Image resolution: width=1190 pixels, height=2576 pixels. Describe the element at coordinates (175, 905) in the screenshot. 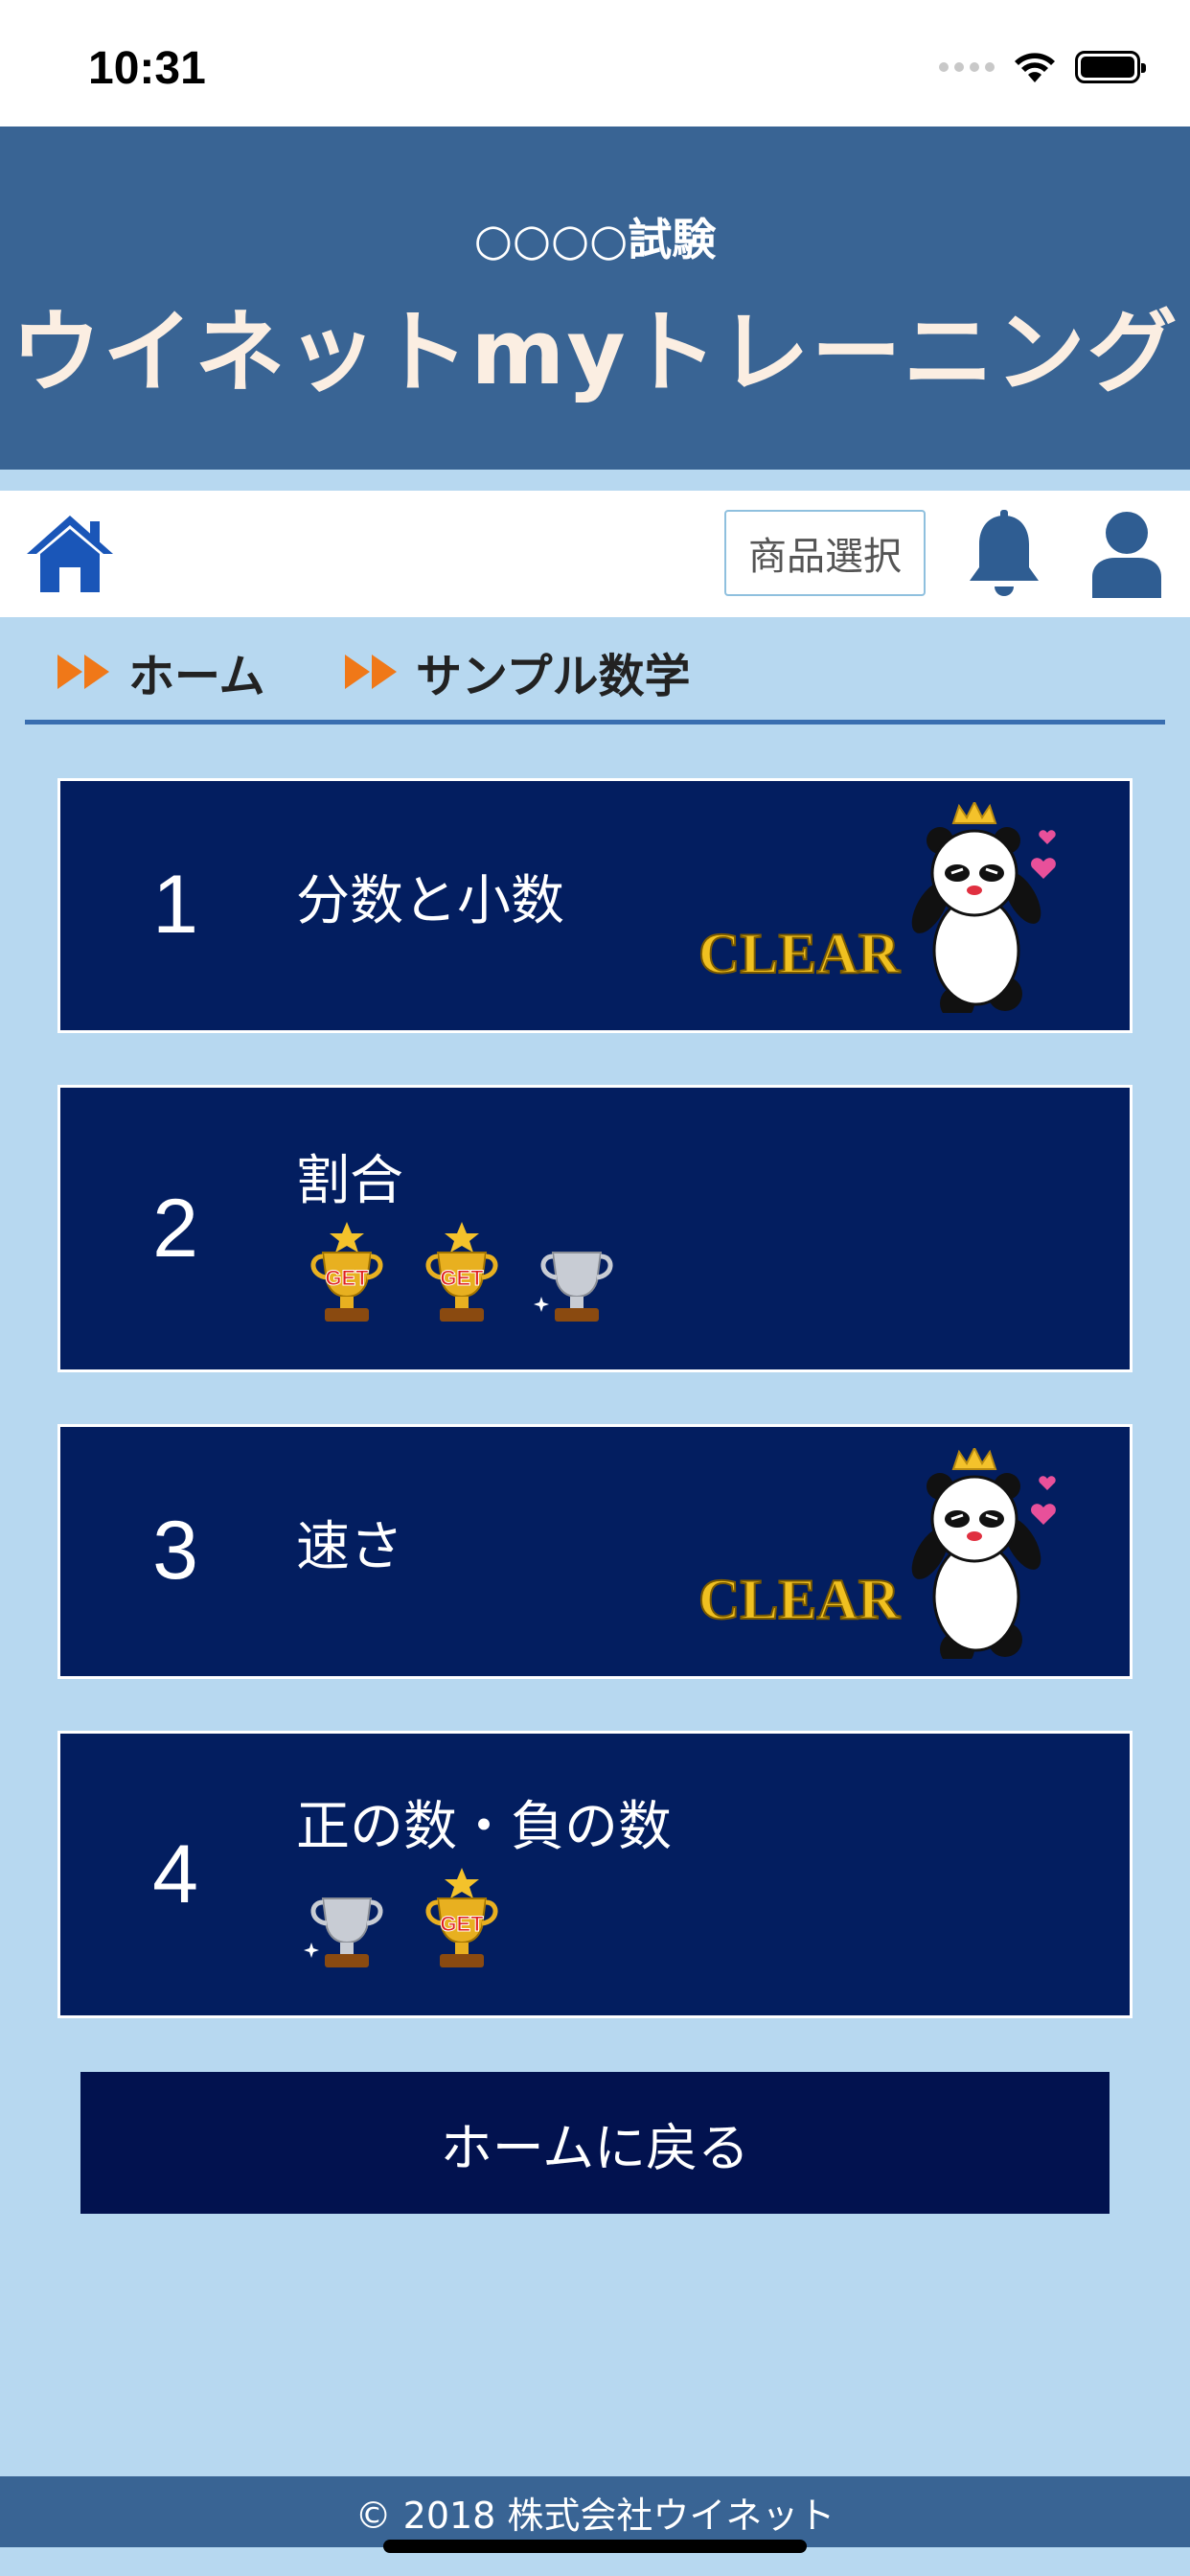

I see `lesson-number: 1` at that location.